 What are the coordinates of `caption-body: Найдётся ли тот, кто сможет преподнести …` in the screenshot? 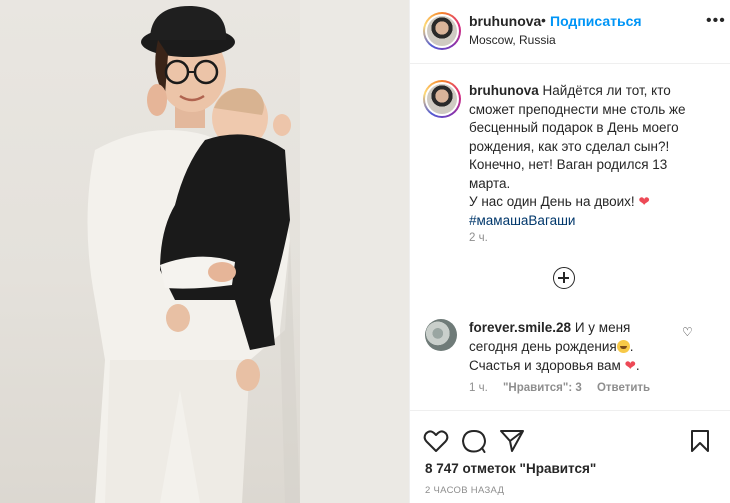 It's located at (577, 137).